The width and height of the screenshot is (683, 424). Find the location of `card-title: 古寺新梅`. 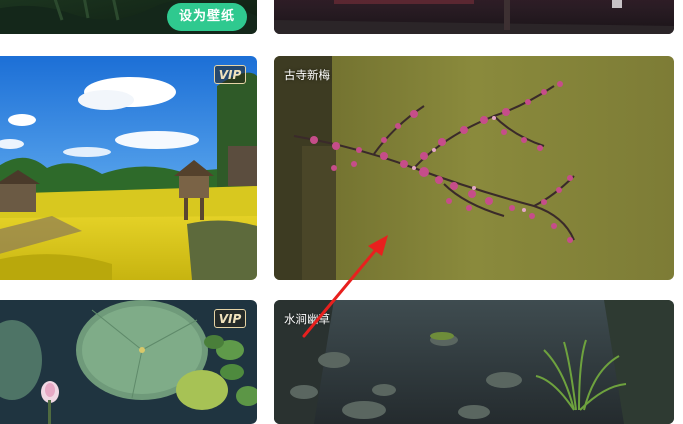

card-title: 古寺新梅 is located at coordinates (307, 75).